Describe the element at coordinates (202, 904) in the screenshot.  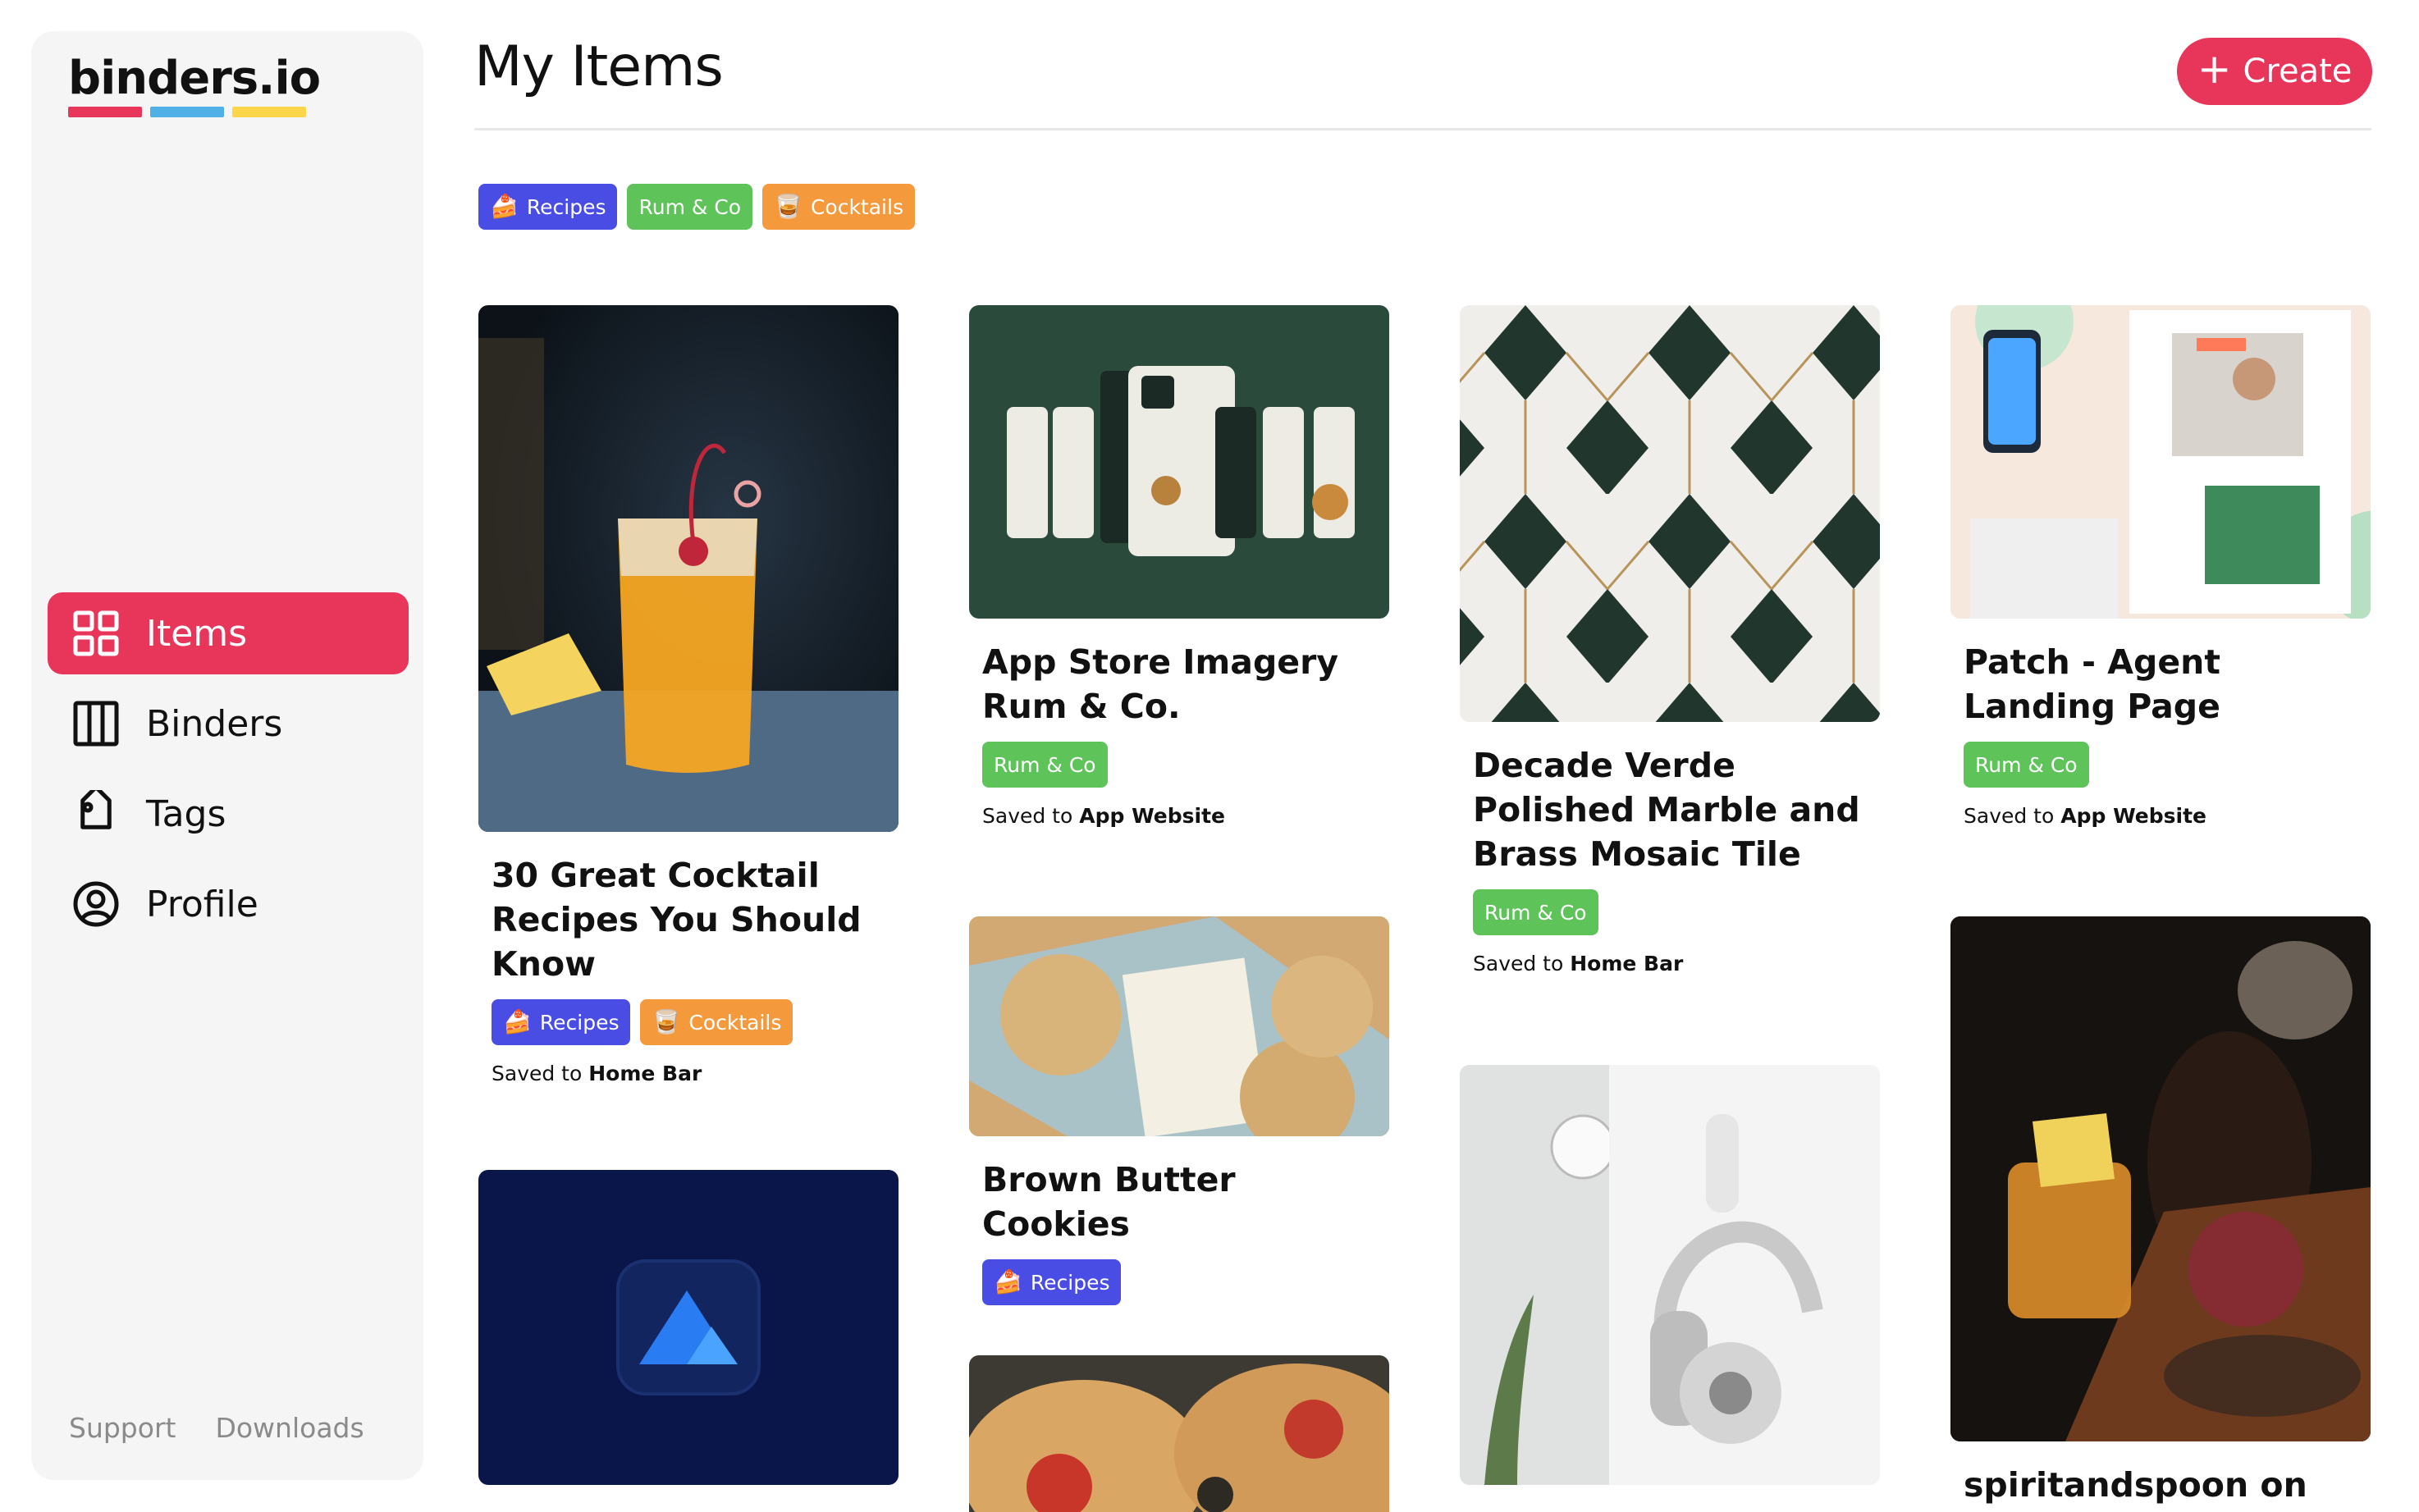
I see `sidebar-item-label: Profile` at that location.